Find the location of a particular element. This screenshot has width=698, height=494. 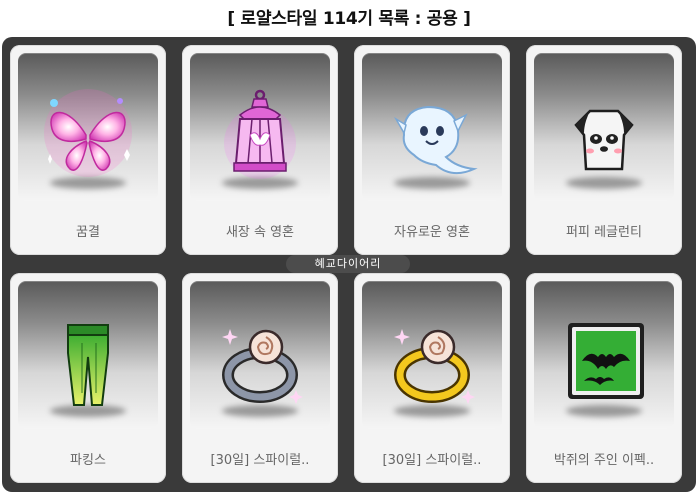

item-card: 파킹스 is located at coordinates (88, 378).